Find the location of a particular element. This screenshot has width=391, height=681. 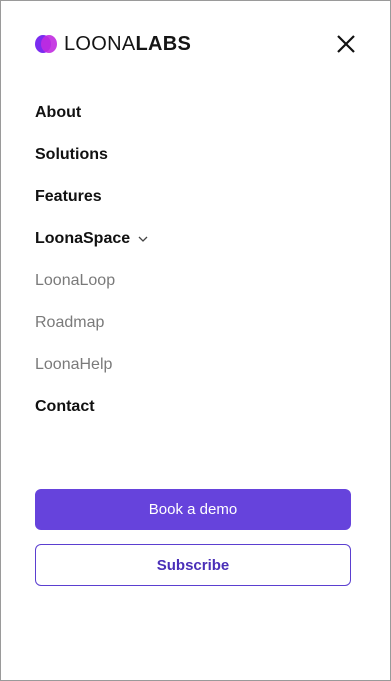

nav-item-loonaspace: LoonaSpace is located at coordinates (91, 248).